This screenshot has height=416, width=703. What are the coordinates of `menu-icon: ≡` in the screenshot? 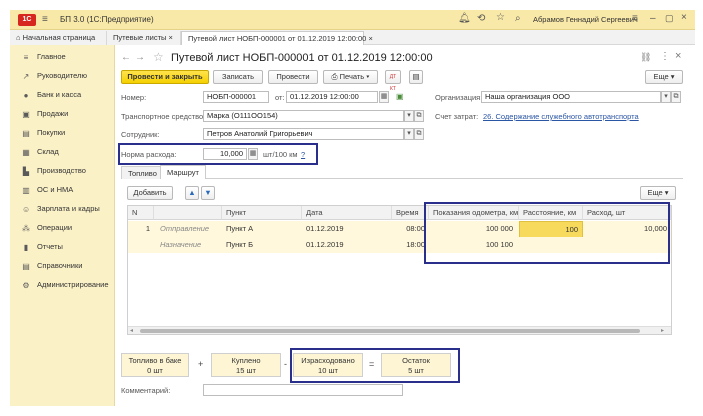 It's located at (26, 57).